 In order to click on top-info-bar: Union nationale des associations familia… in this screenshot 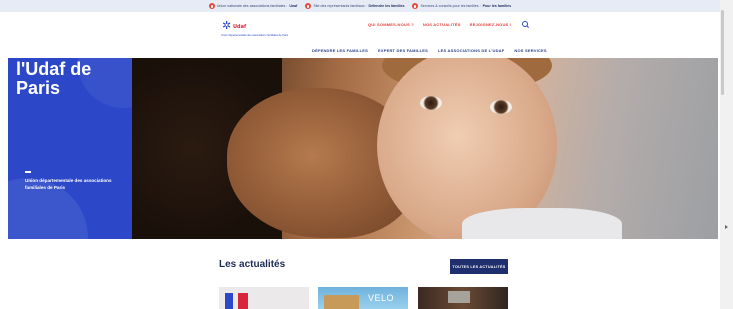, I will do `click(360, 6)`.